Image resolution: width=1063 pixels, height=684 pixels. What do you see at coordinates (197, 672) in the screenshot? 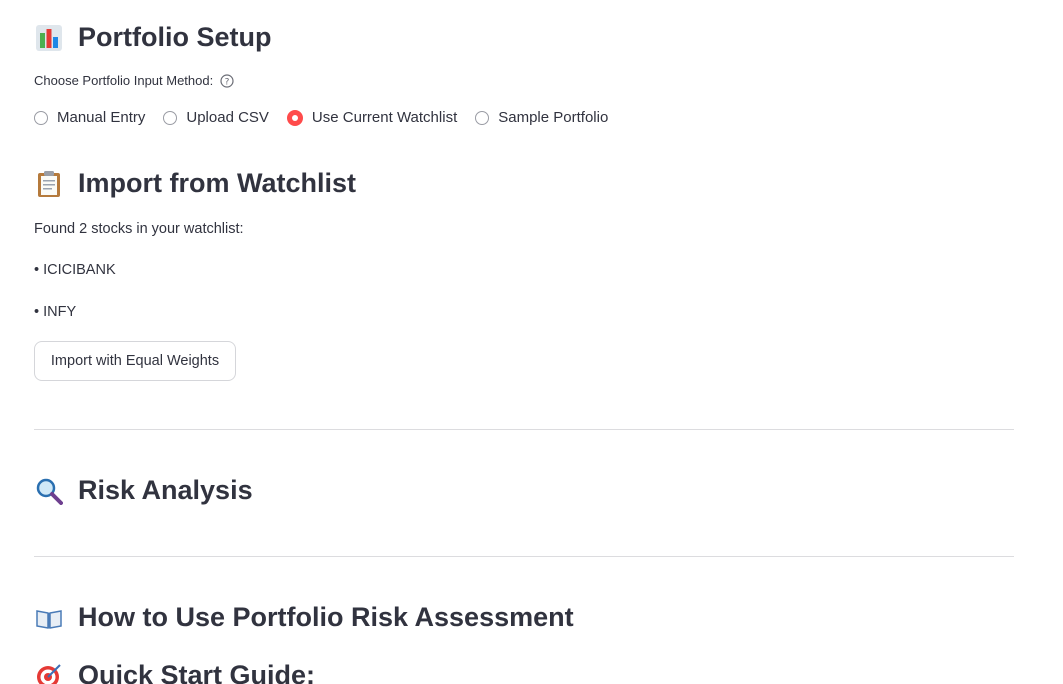
I see `quickstart-title: Quick Start Guide:` at bounding box center [197, 672].